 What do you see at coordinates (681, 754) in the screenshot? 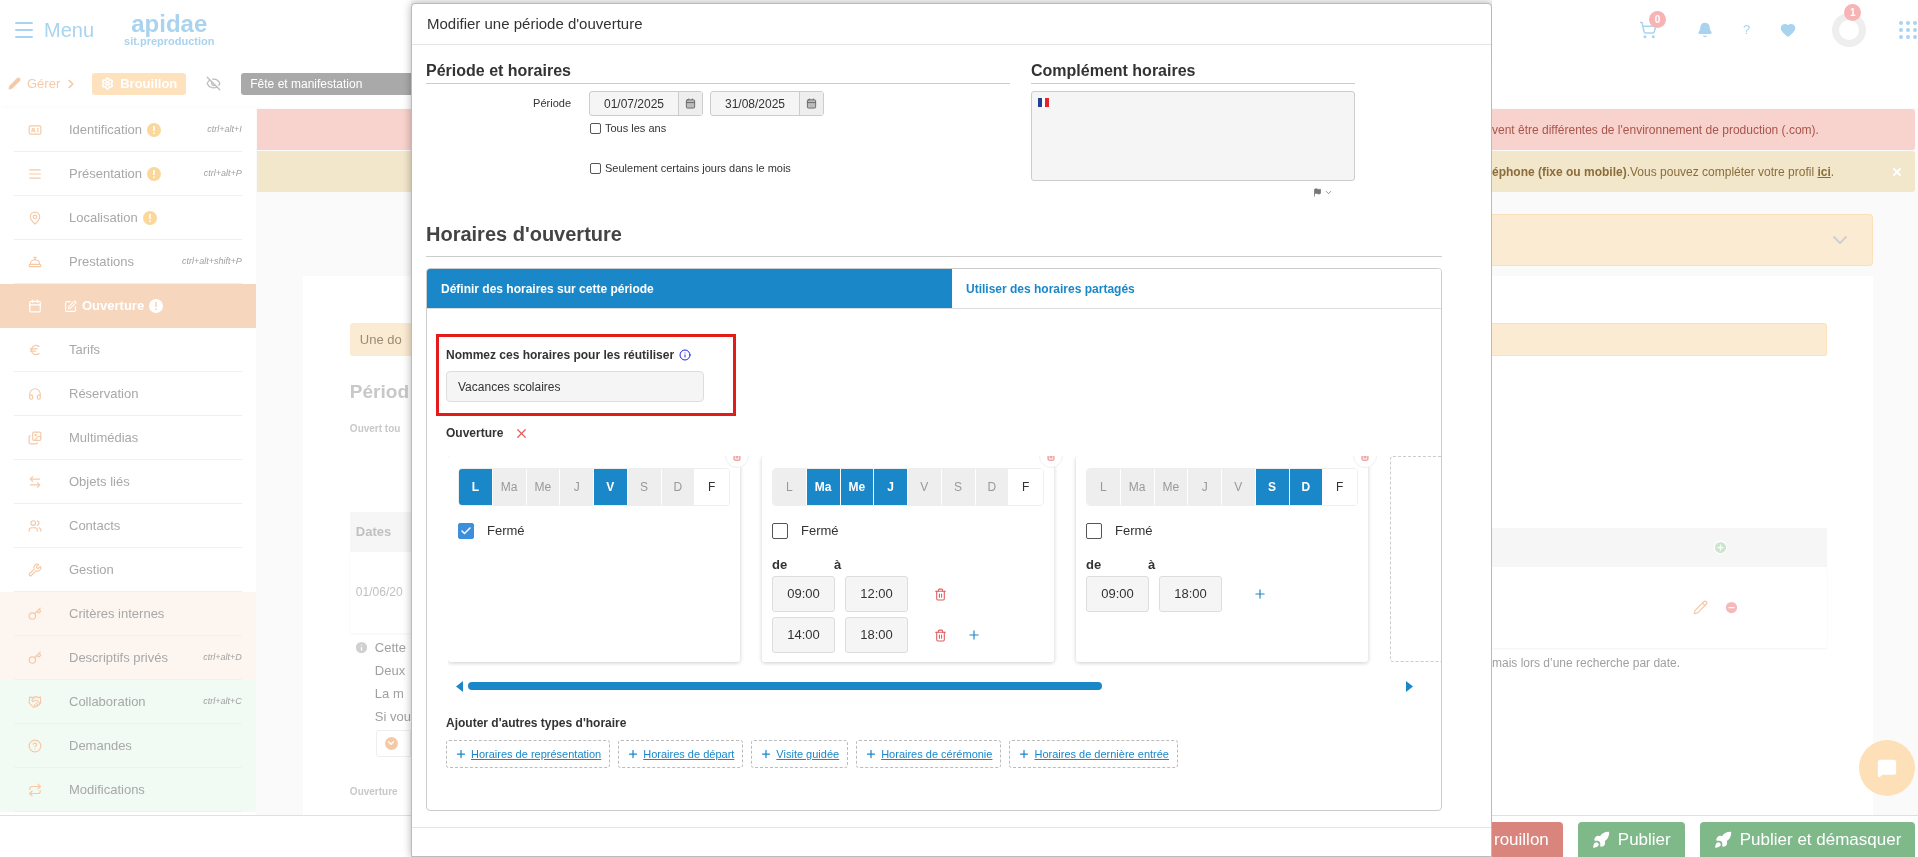
I see `add-type-button: Horaires de départ` at bounding box center [681, 754].